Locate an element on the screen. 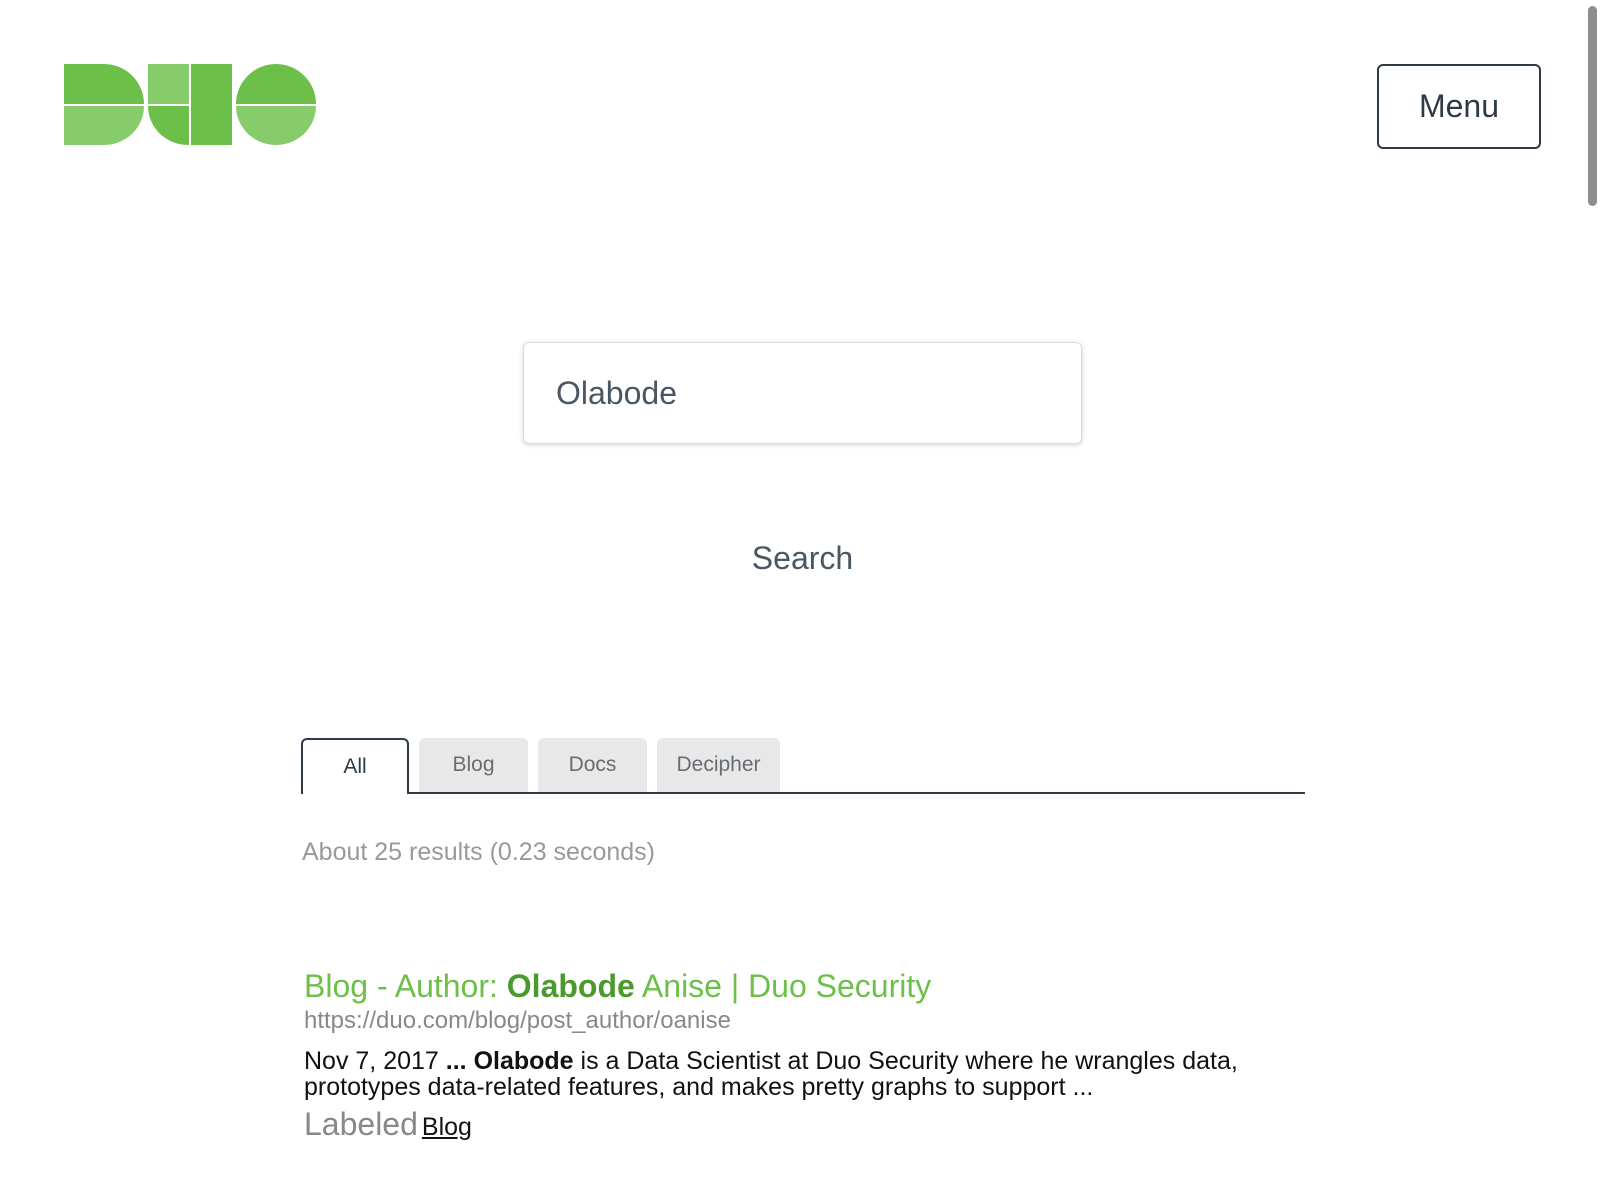 Image resolution: width=1600 pixels, height=1200 pixels. tab-decipher: Decipher is located at coordinates (718, 765).